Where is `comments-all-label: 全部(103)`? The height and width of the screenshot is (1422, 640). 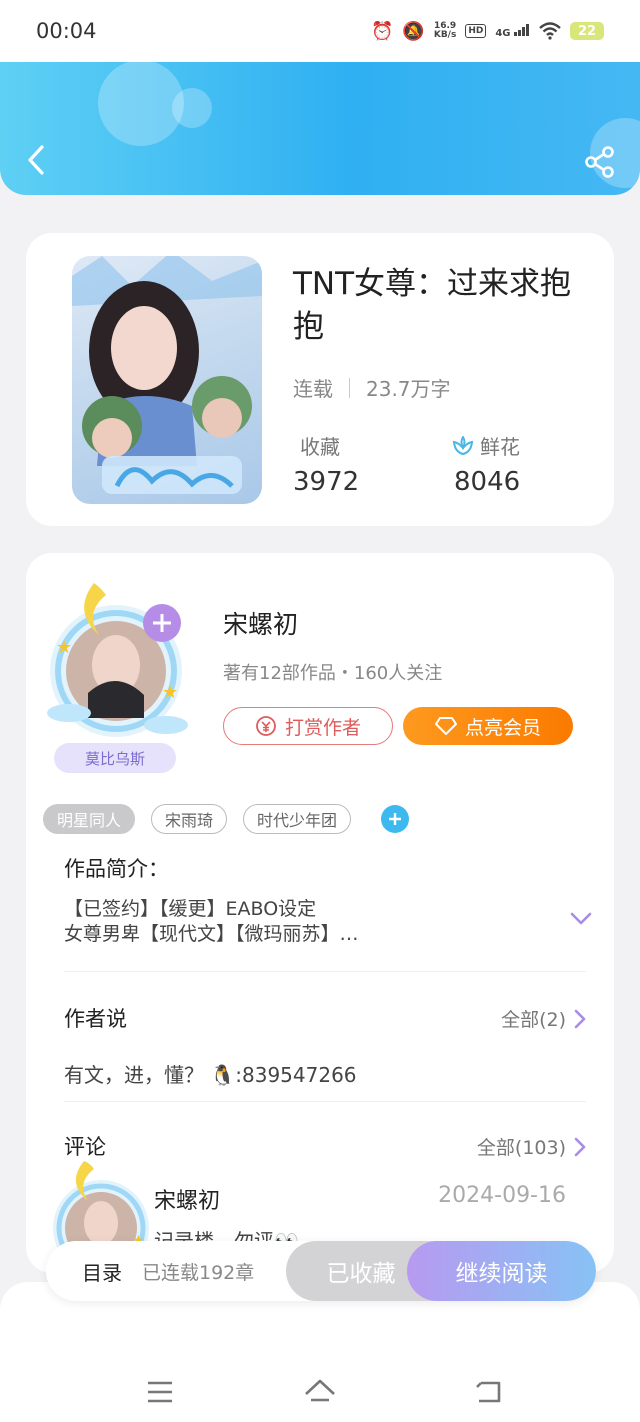 comments-all-label: 全部(103) is located at coordinates (521, 1148).